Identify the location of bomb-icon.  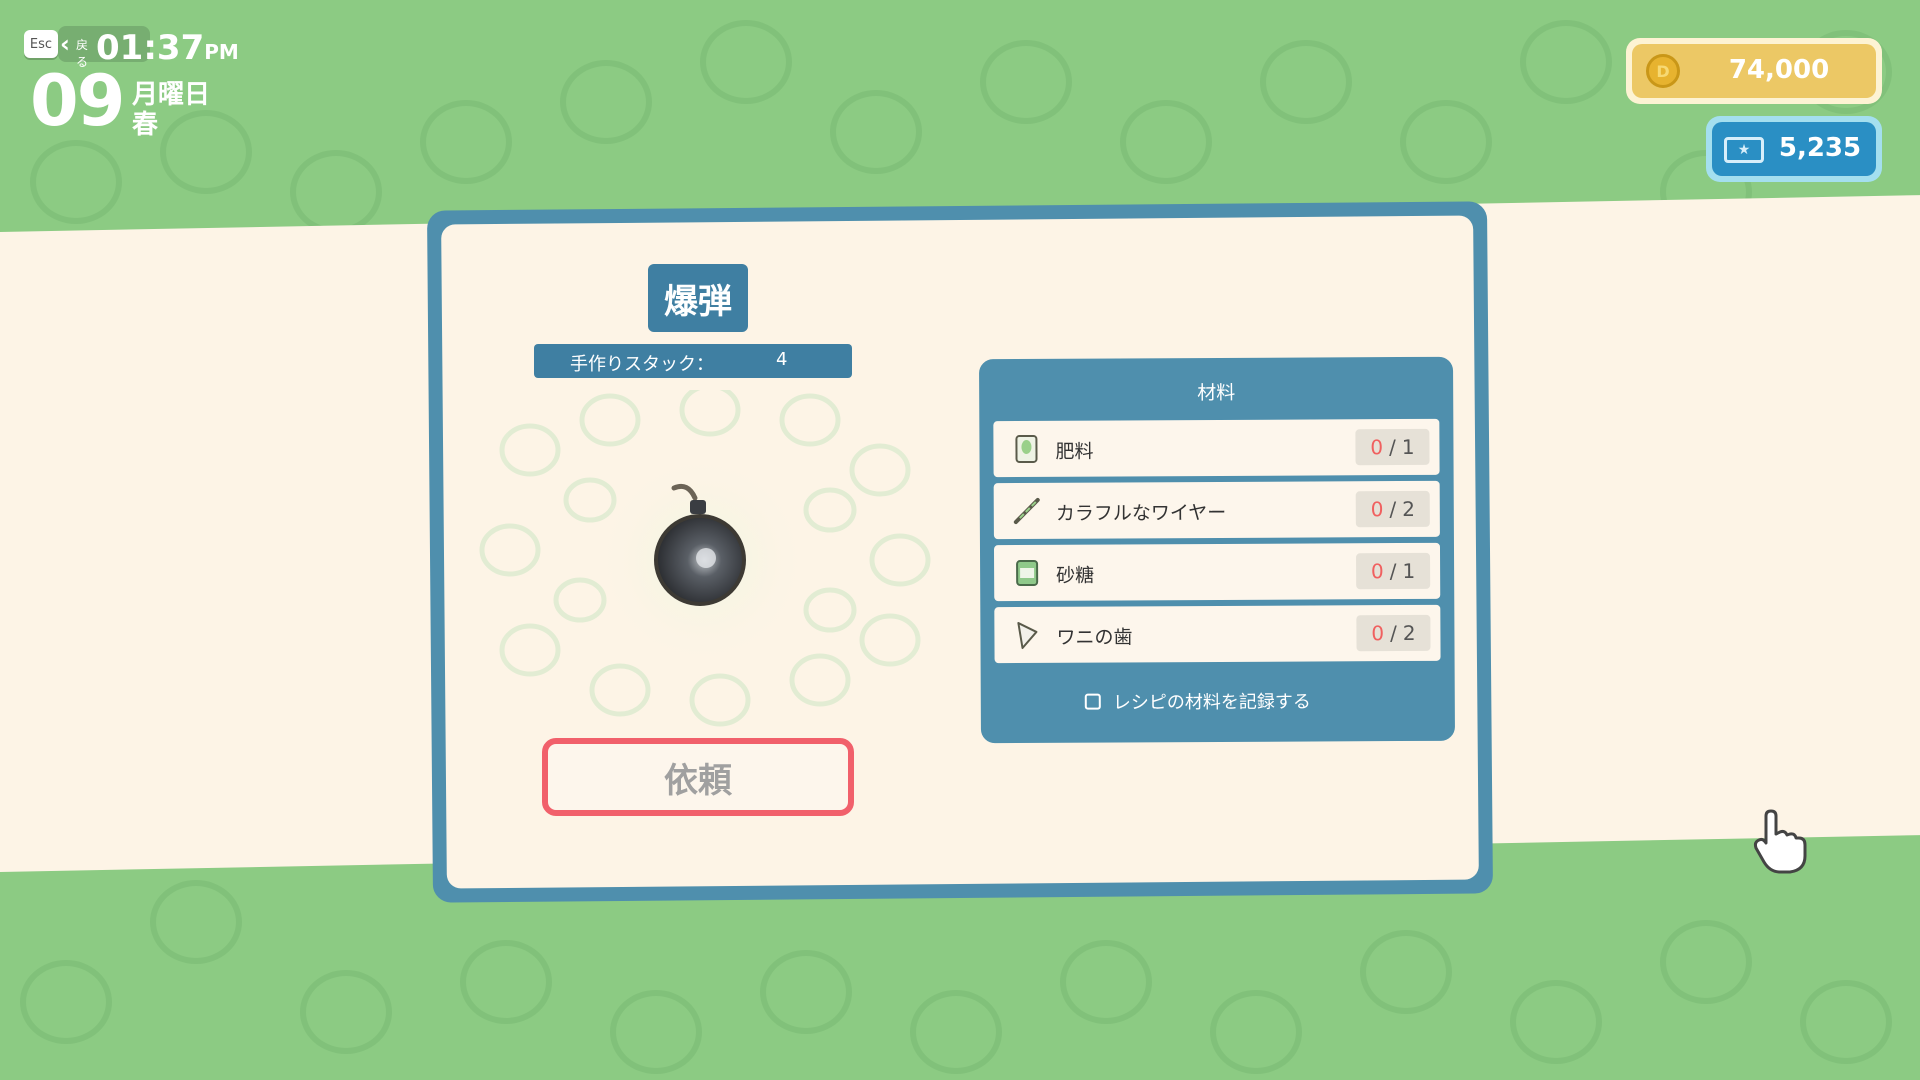
(705, 558).